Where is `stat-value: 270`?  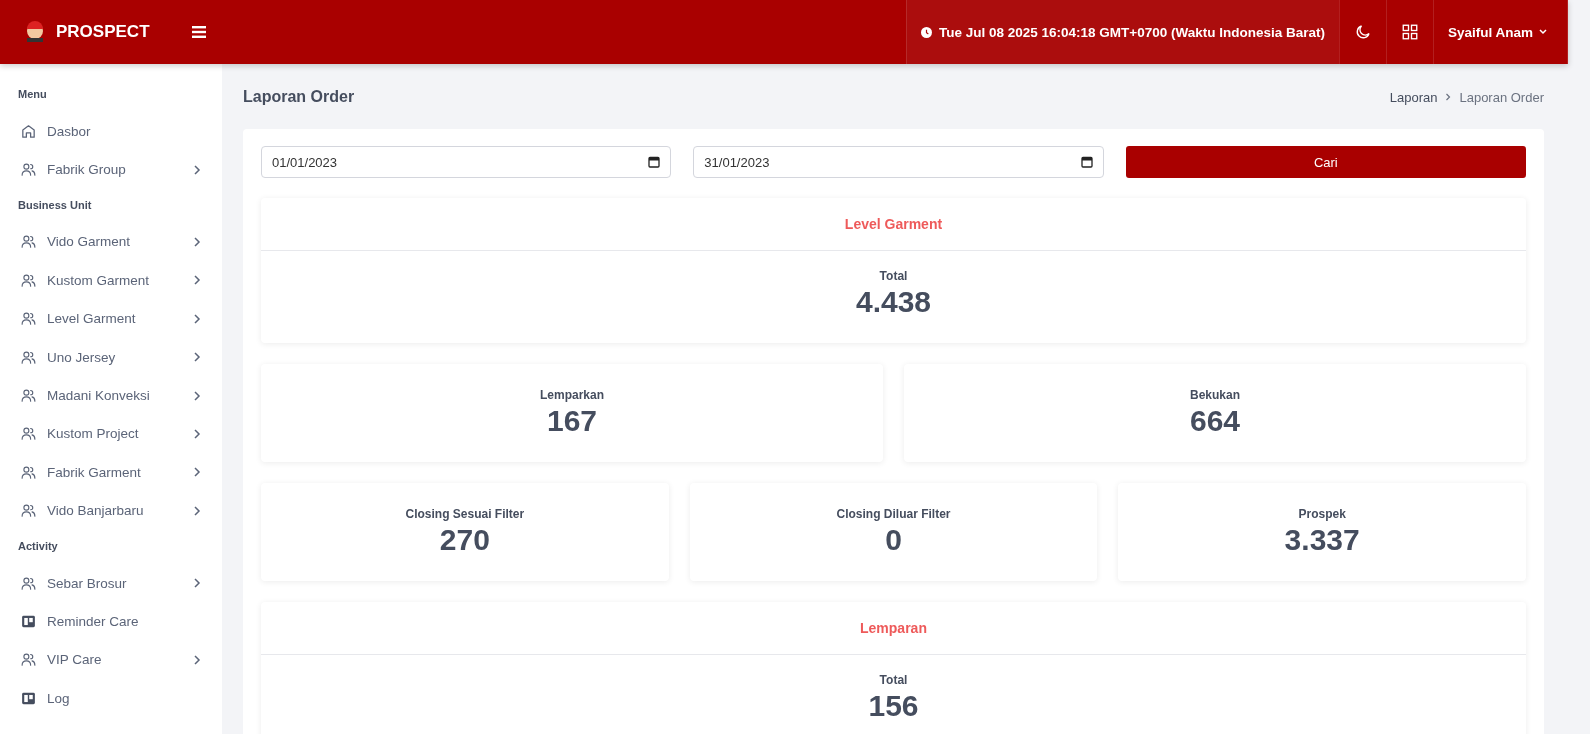 stat-value: 270 is located at coordinates (464, 540).